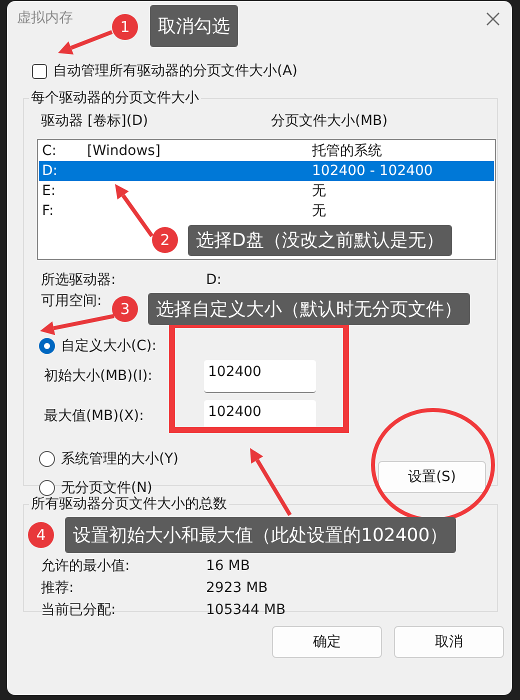 The image size is (520, 700). Describe the element at coordinates (214, 280) in the screenshot. I see `field-value: D:` at that location.